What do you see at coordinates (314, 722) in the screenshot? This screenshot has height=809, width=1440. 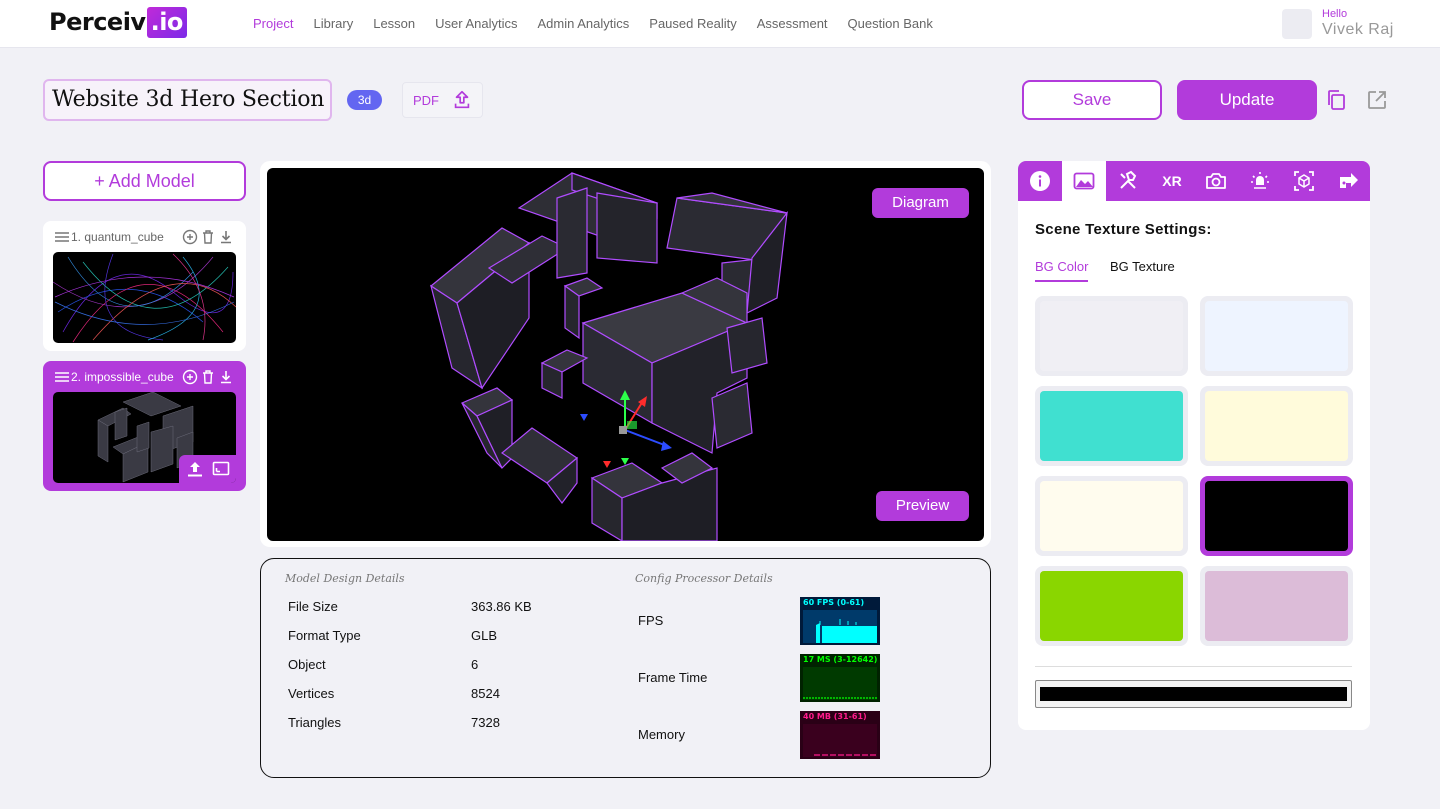 I see `detail-label: Triangles` at bounding box center [314, 722].